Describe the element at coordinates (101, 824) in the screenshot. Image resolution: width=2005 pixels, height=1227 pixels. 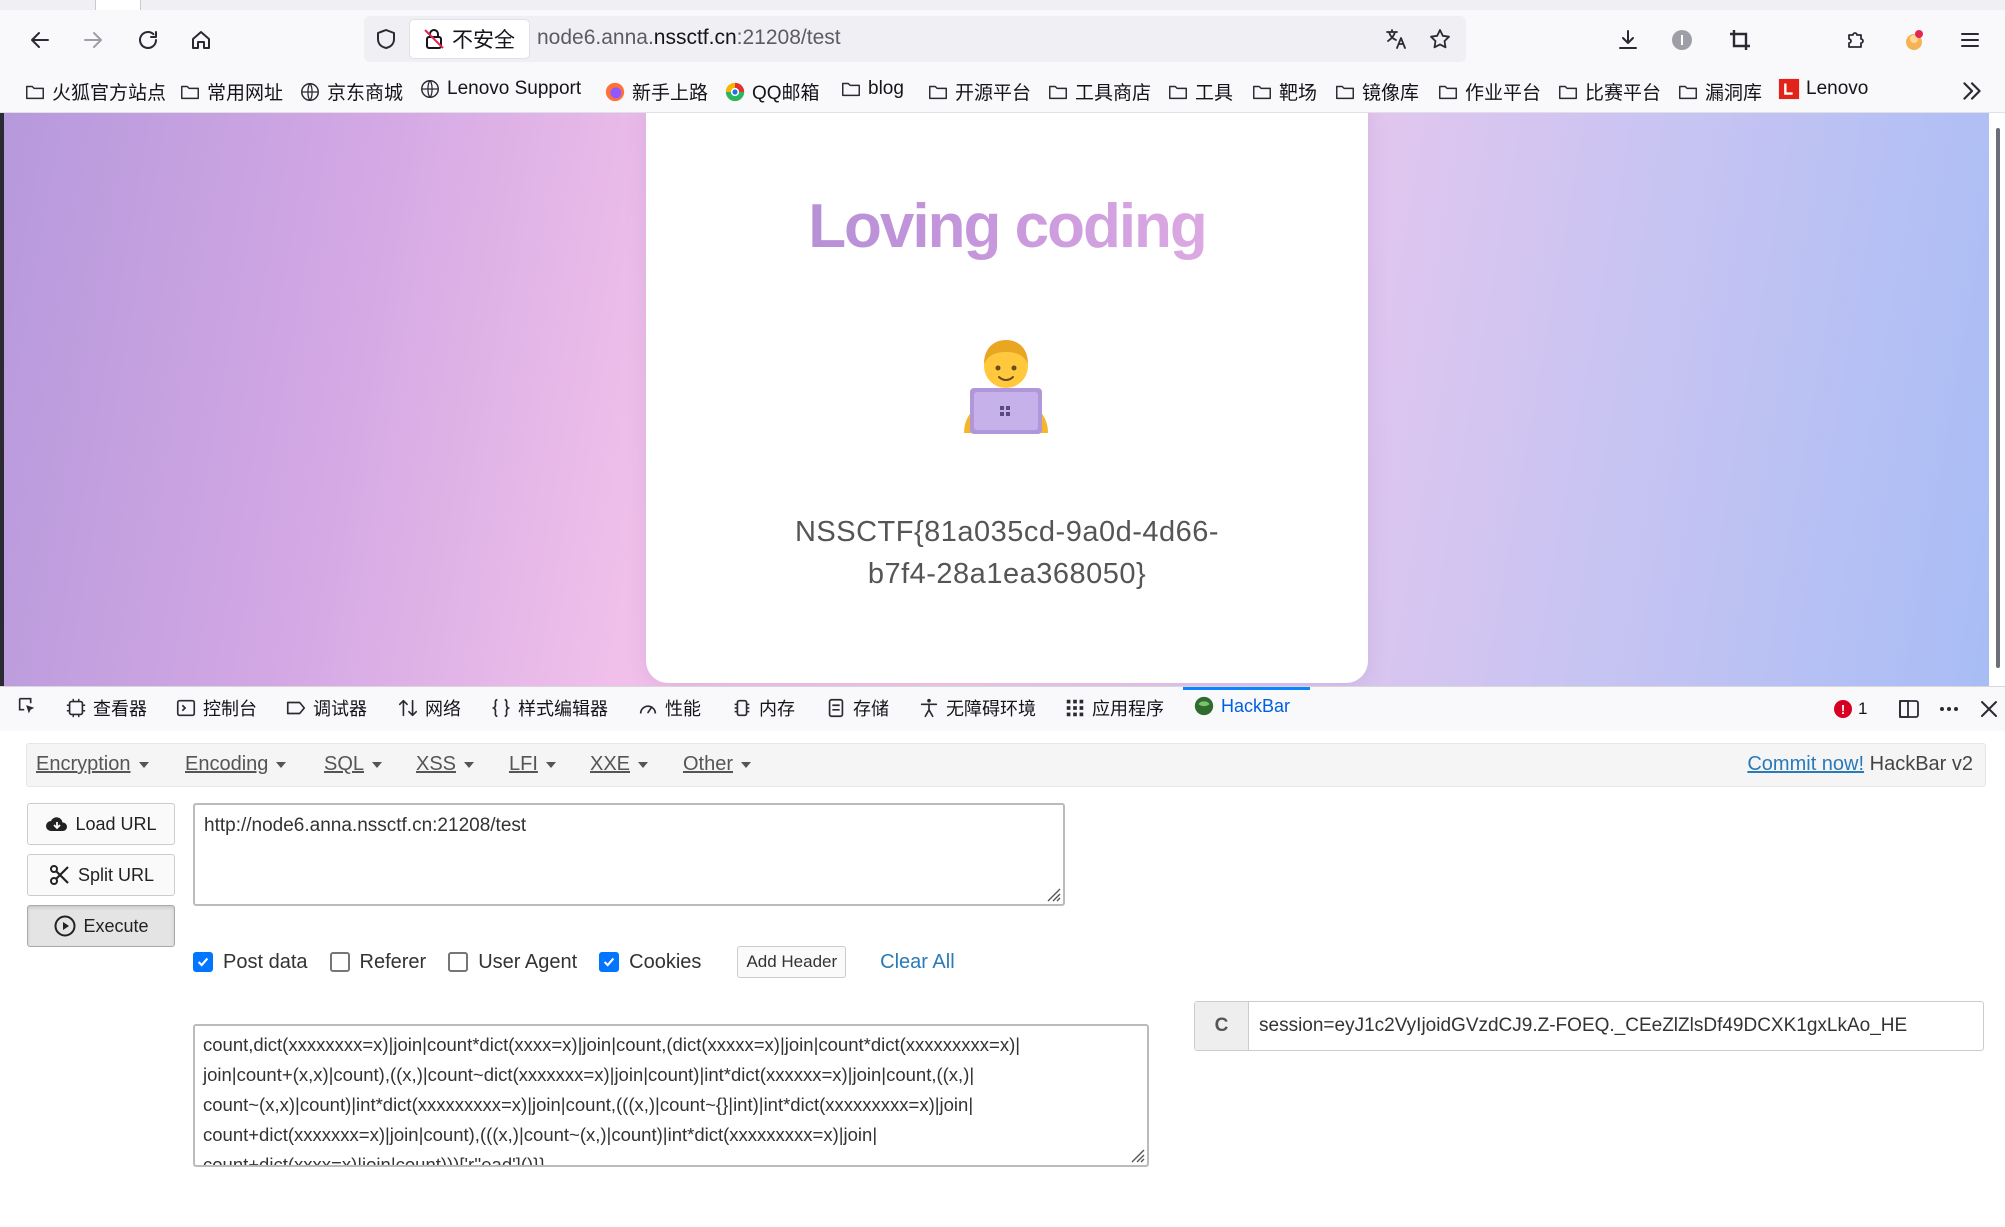
I see `load-url-button: Load URL` at that location.